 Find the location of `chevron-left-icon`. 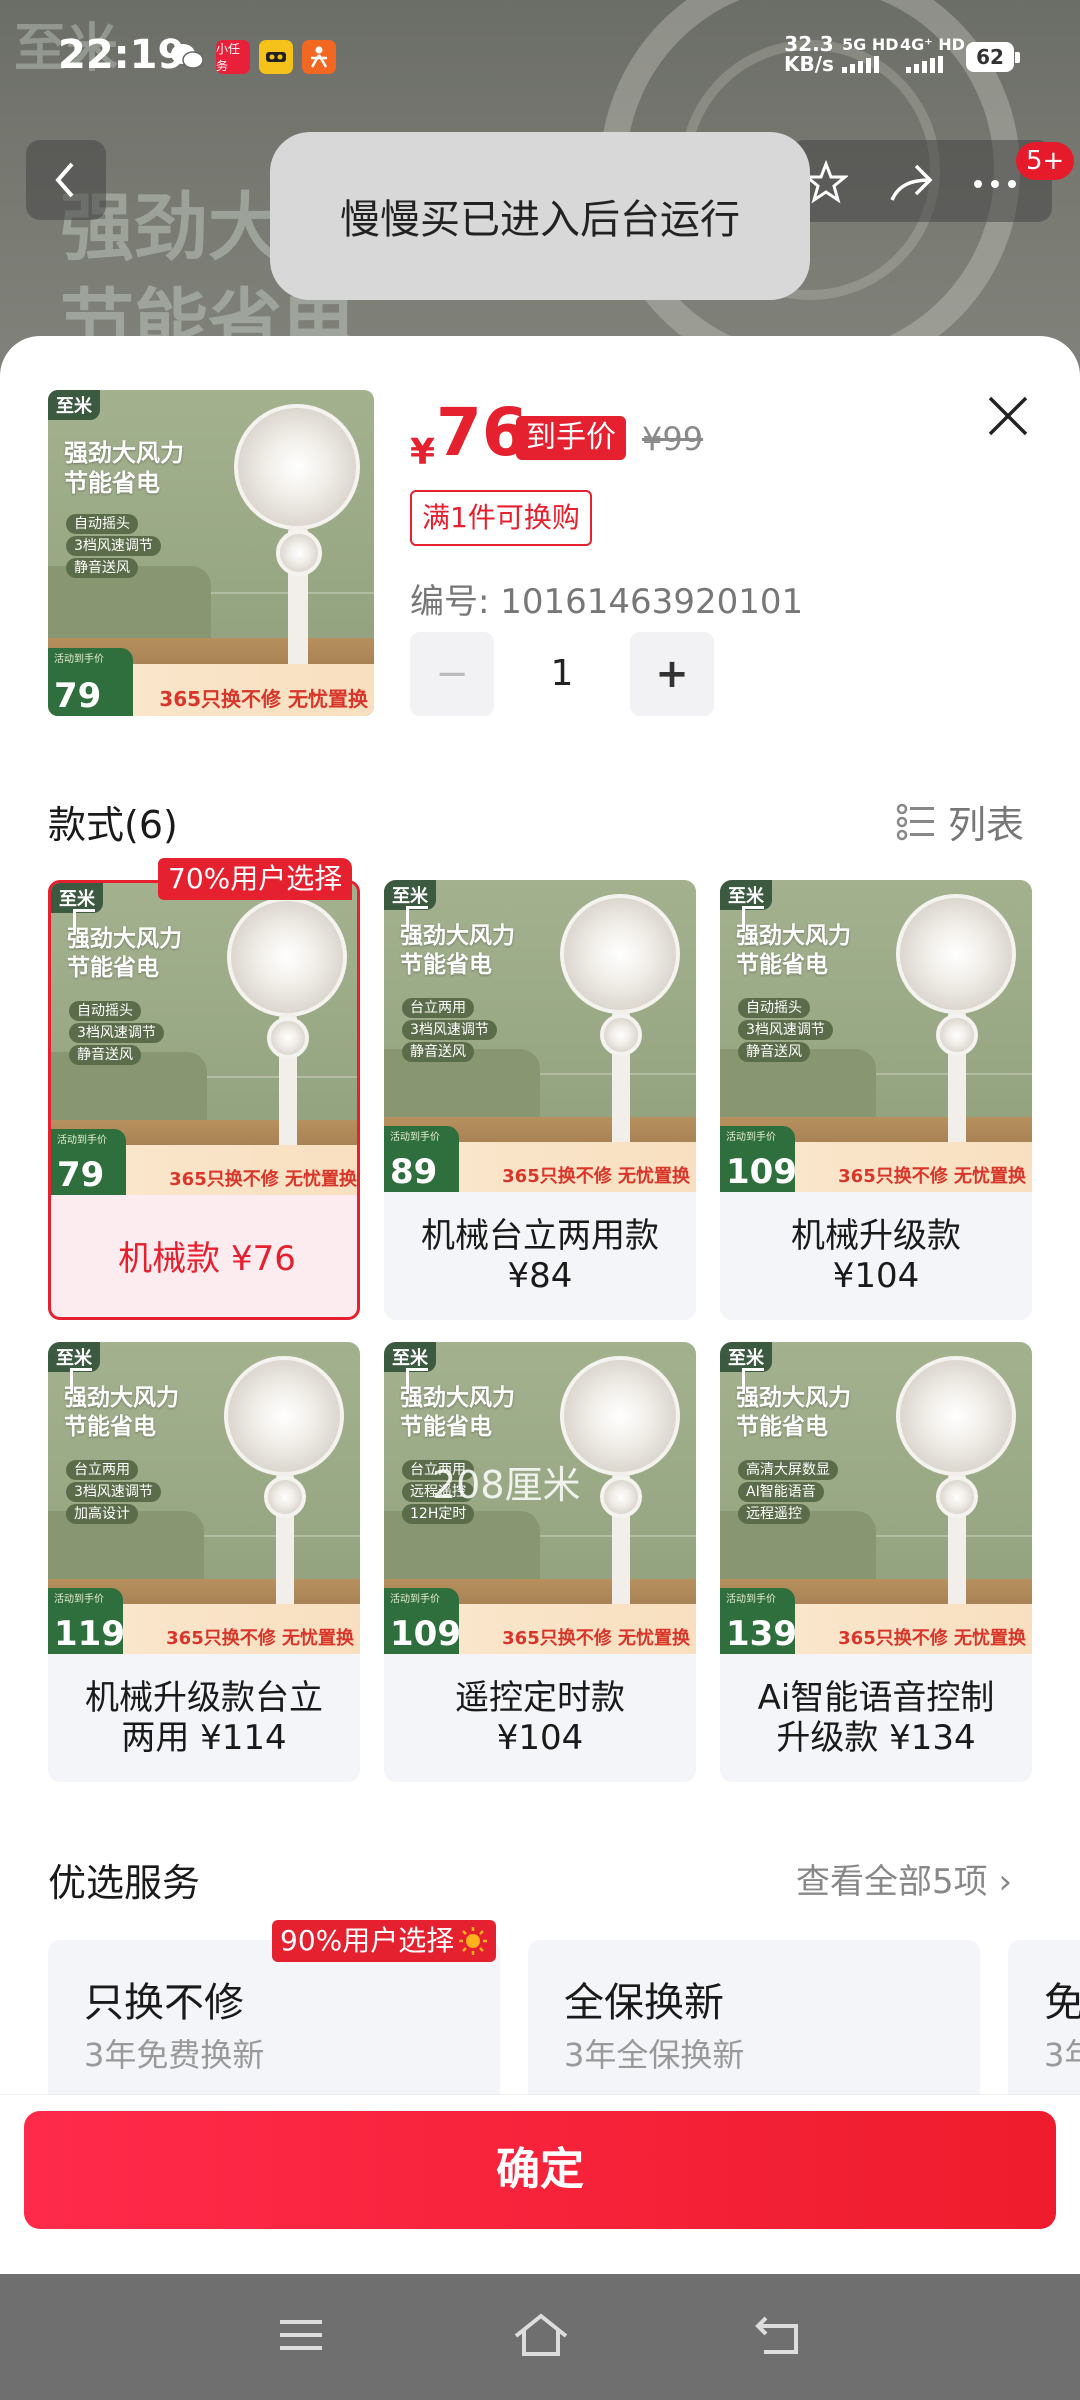

chevron-left-icon is located at coordinates (64, 180).